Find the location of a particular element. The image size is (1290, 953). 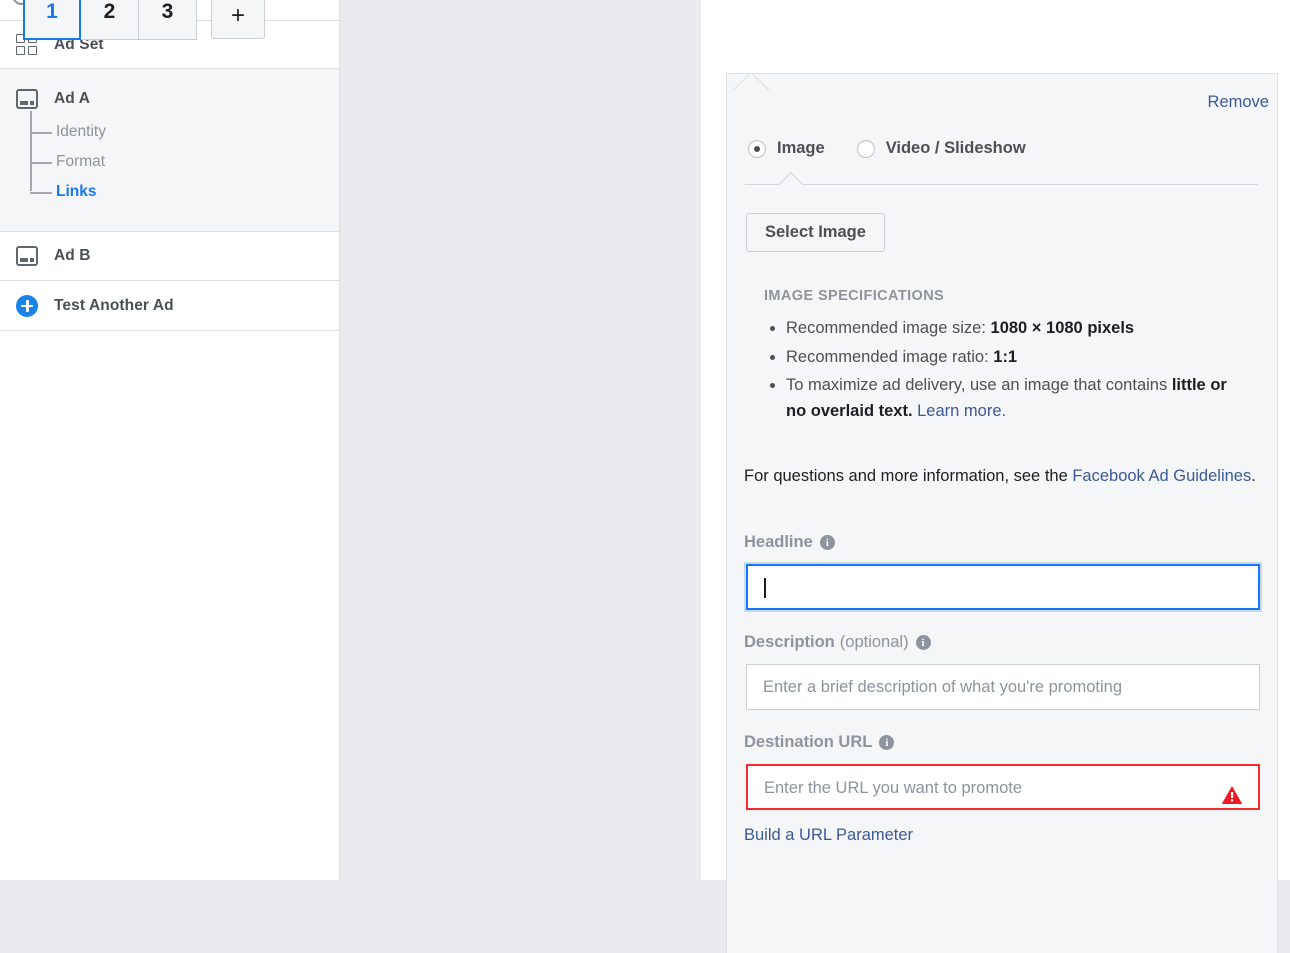

destination-url-placeholder: Enter the URL you want to promote is located at coordinates (893, 788).